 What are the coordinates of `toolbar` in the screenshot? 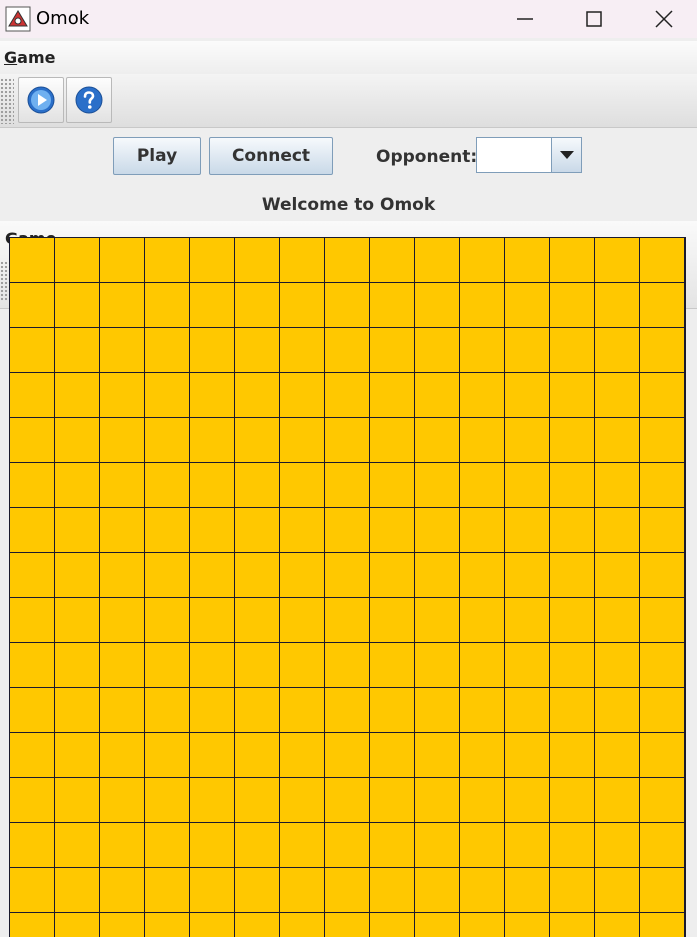 It's located at (348, 101).